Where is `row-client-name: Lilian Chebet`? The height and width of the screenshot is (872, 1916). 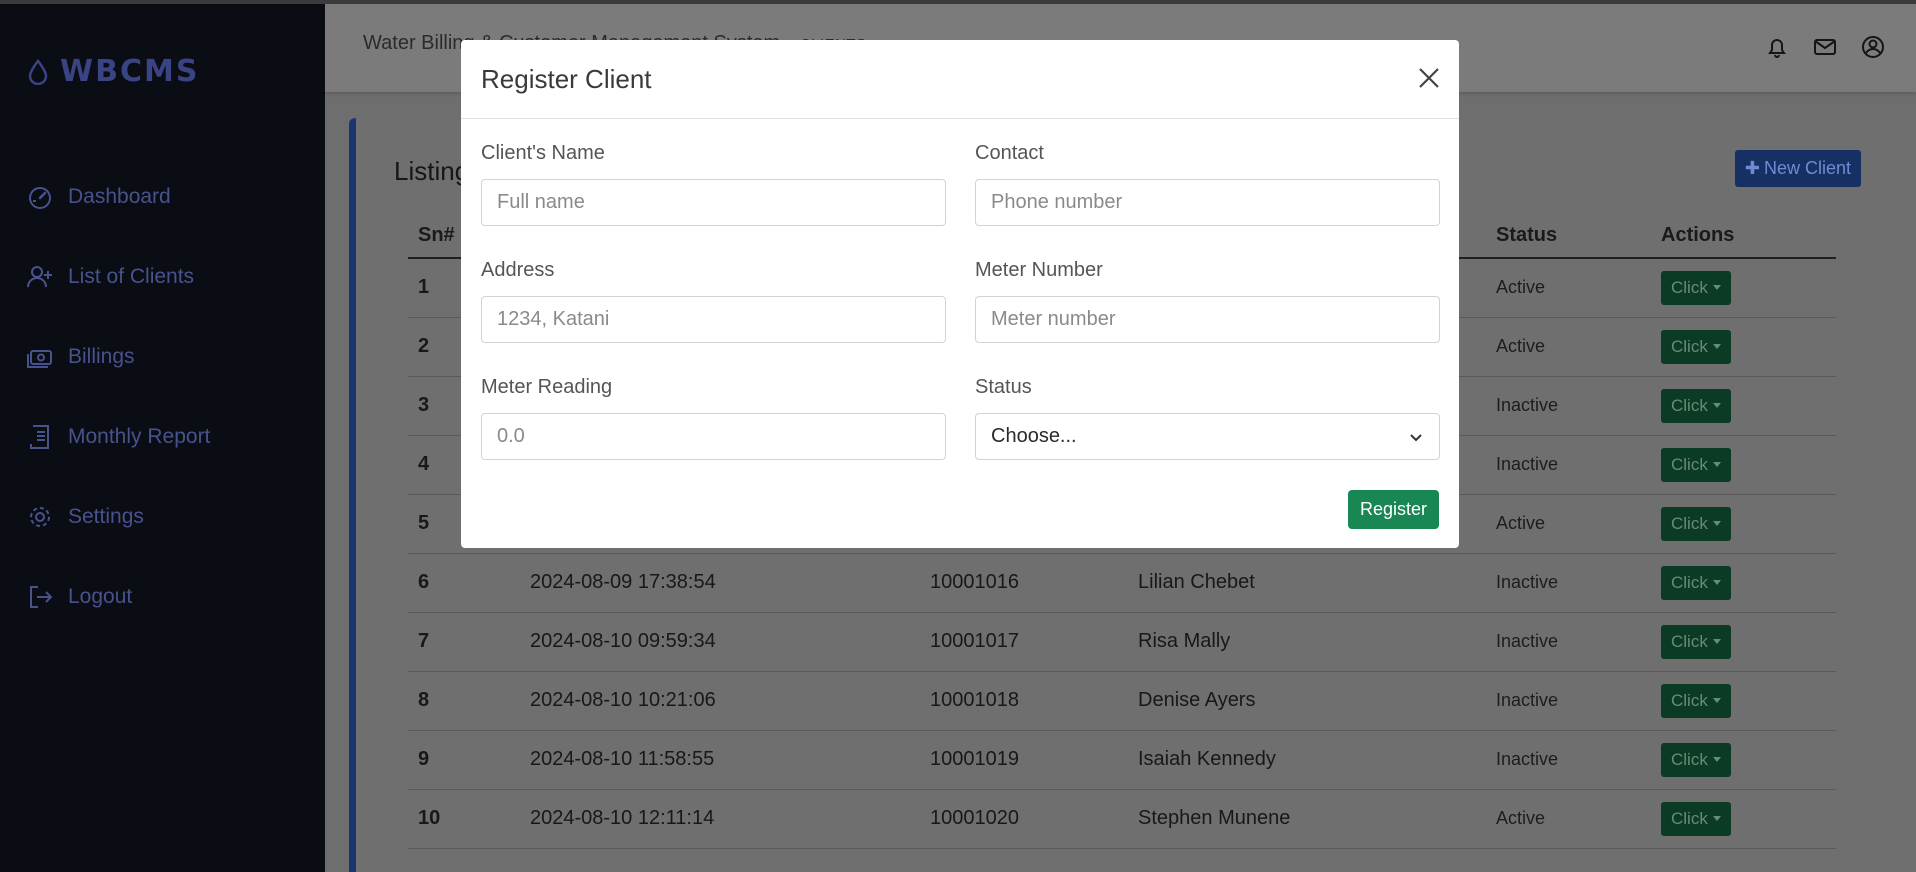
row-client-name: Lilian Chebet is located at coordinates (1307, 583).